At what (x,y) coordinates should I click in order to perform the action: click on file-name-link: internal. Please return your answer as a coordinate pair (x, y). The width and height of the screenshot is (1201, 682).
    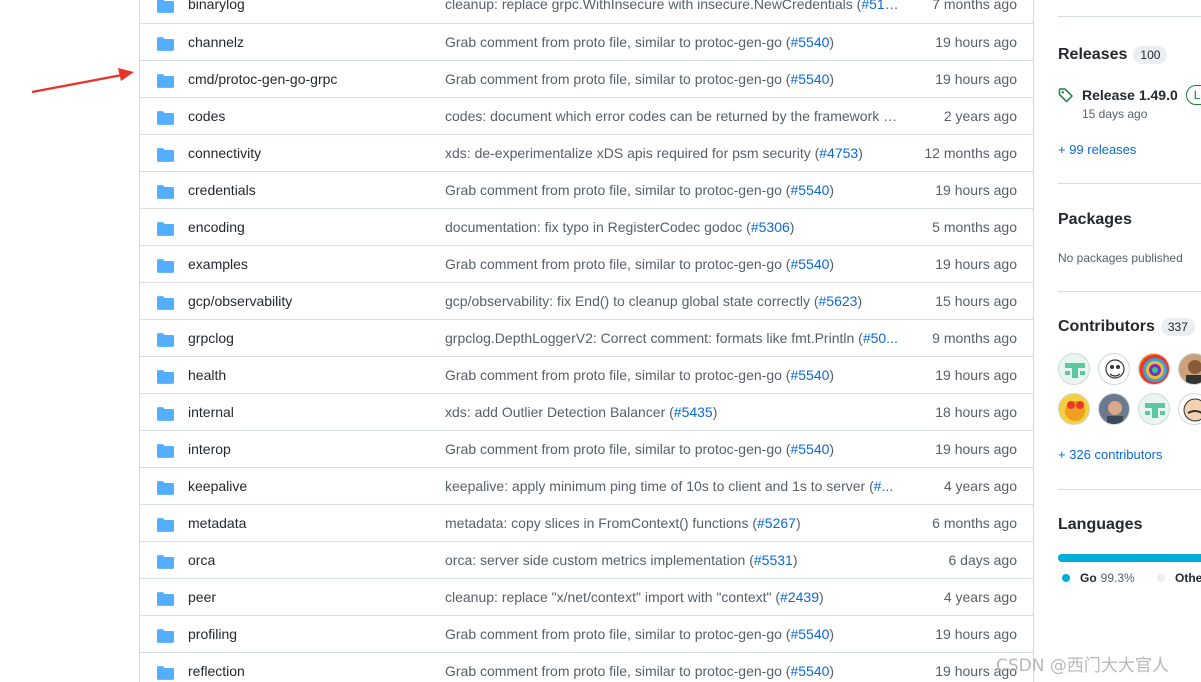
    Looking at the image, I should click on (211, 412).